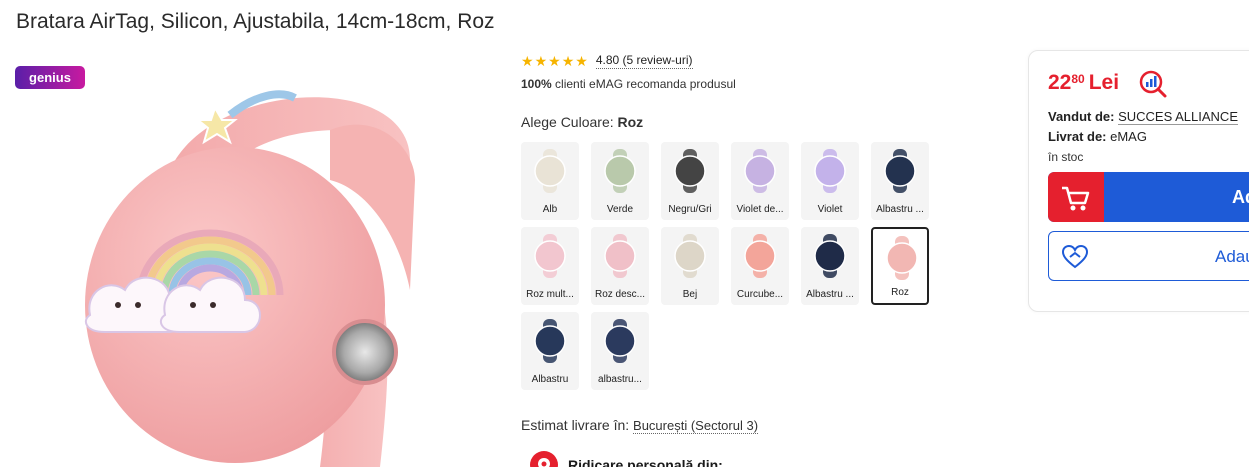 Image resolution: width=1249 pixels, height=467 pixels. I want to click on sold-by-label: Vandut de:, so click(1083, 116).